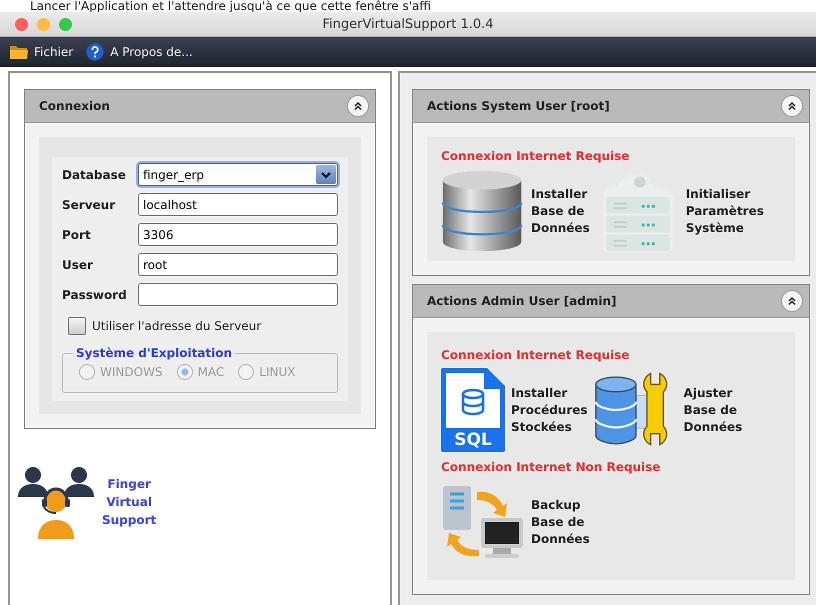 The width and height of the screenshot is (816, 605). I want to click on minimize-button, so click(43, 24).